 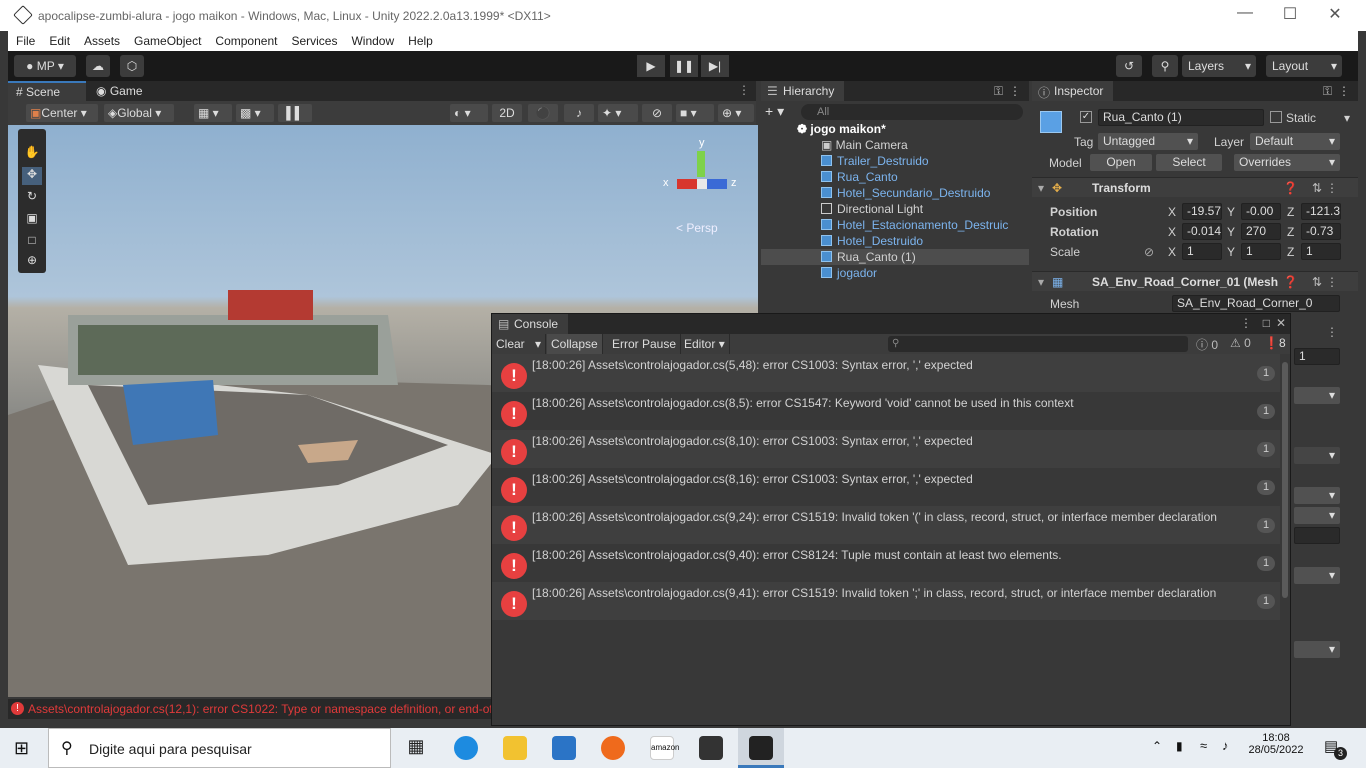 What do you see at coordinates (1317, 495) in the screenshot?
I see `partial-dropdown-3: ▾` at bounding box center [1317, 495].